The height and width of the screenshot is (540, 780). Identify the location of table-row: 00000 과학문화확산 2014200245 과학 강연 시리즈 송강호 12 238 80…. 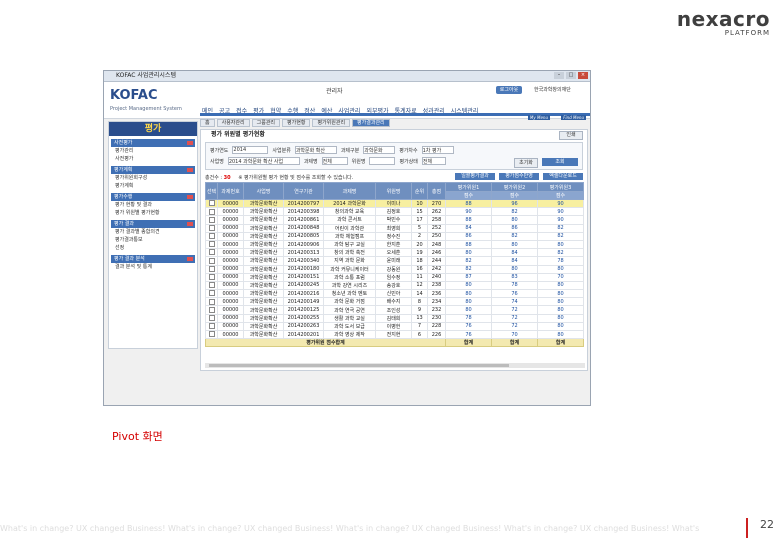
(394, 285).